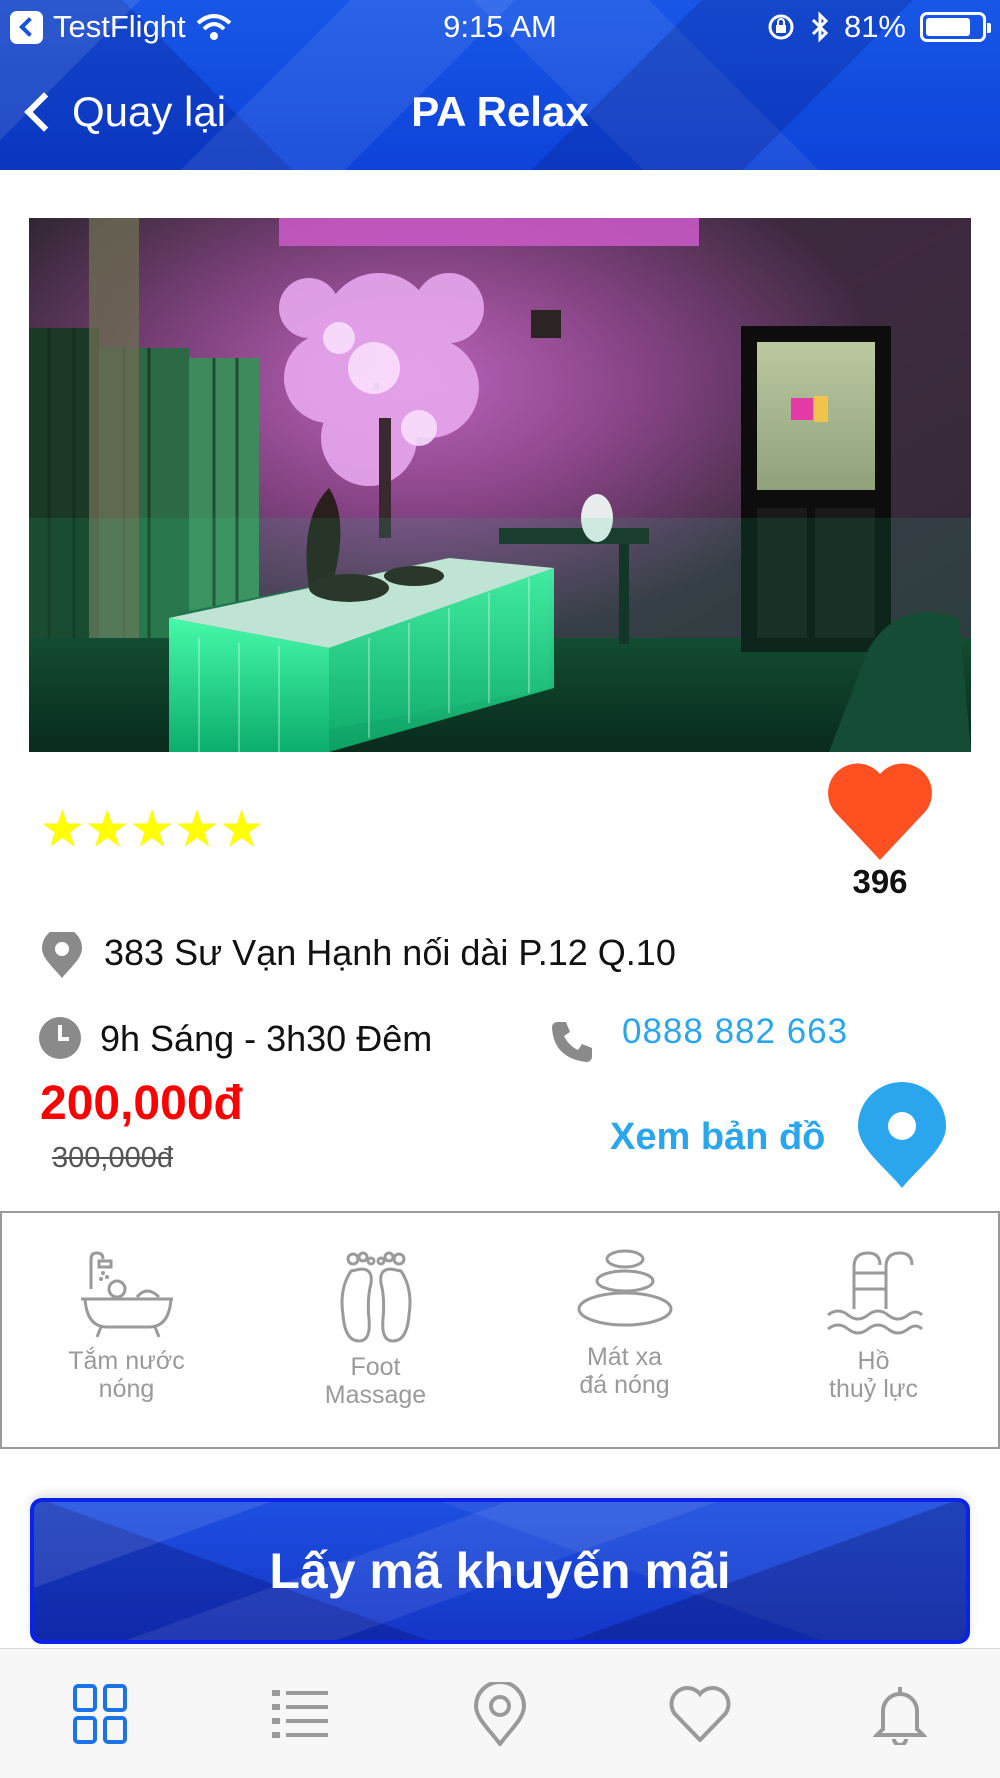 The height and width of the screenshot is (1778, 1000). I want to click on list-icon, so click(300, 1713).